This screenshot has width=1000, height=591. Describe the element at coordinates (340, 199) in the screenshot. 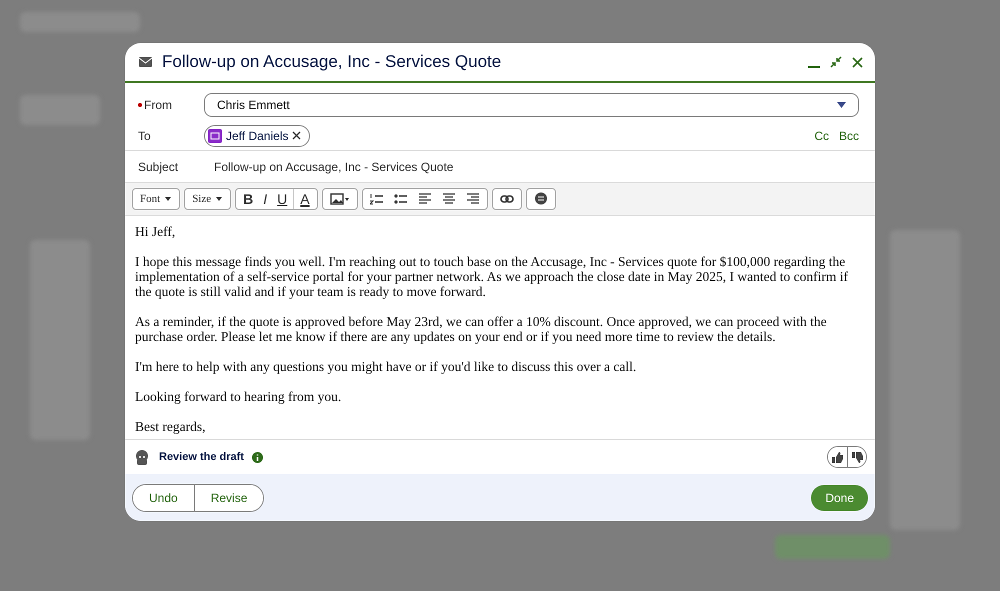

I see `image-icon` at that location.